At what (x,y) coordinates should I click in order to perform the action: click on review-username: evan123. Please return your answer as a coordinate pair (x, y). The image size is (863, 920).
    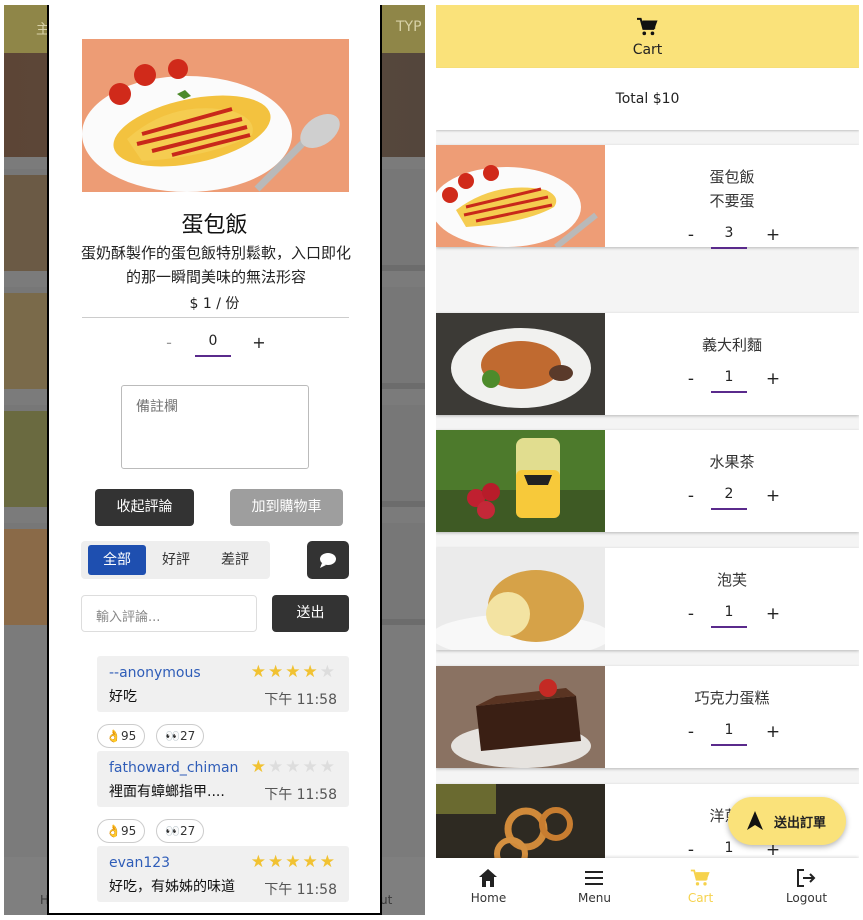
    Looking at the image, I should click on (139, 863).